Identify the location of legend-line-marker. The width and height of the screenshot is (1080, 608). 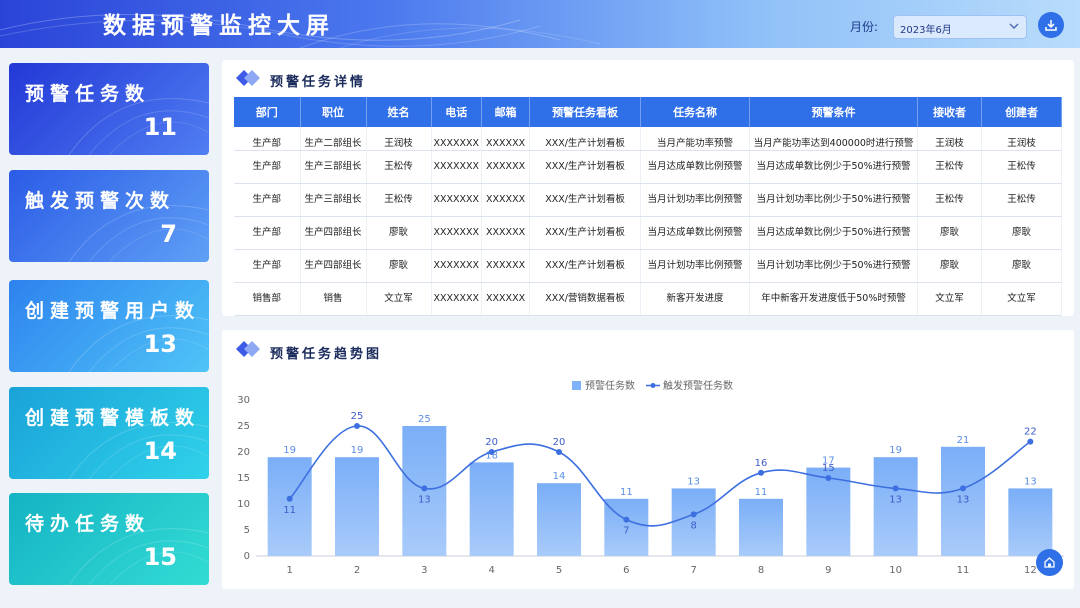
(653, 385).